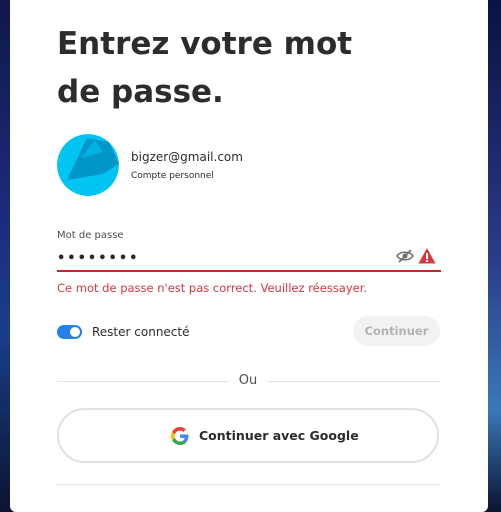 The height and width of the screenshot is (512, 501). I want to click on account-email: bigzer@gmail.com, so click(187, 157).